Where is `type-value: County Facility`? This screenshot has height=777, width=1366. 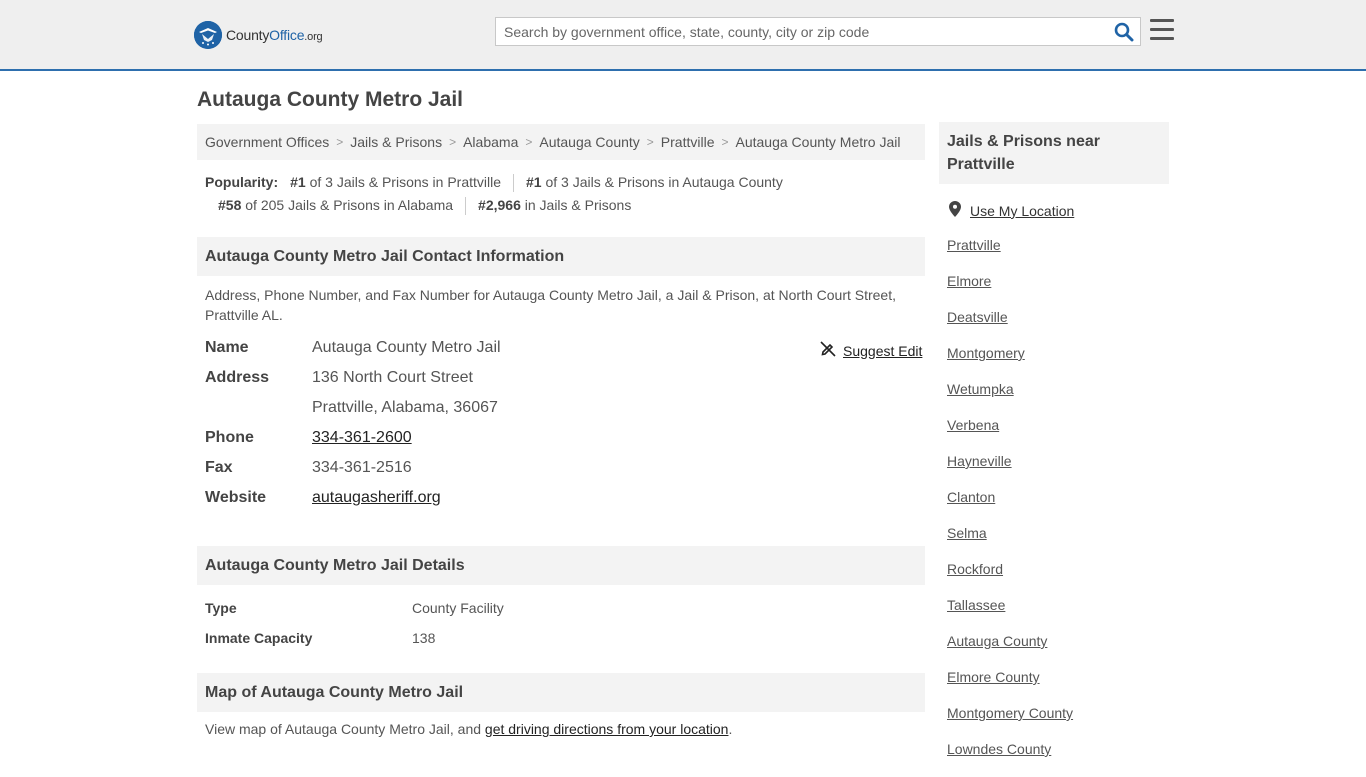
type-value: County Facility is located at coordinates (458, 608).